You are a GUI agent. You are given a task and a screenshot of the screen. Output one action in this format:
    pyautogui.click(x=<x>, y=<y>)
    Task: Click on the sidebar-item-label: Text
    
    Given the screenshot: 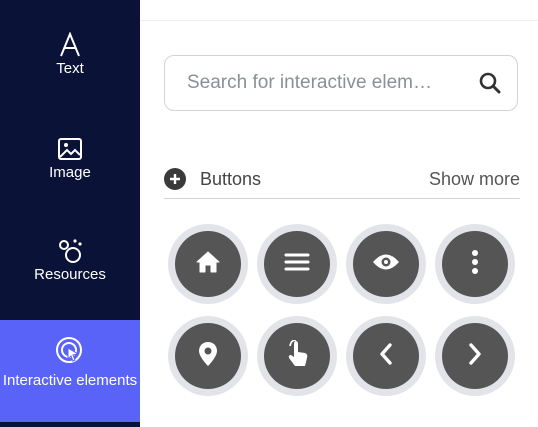 What is the action you would take?
    pyautogui.click(x=70, y=68)
    